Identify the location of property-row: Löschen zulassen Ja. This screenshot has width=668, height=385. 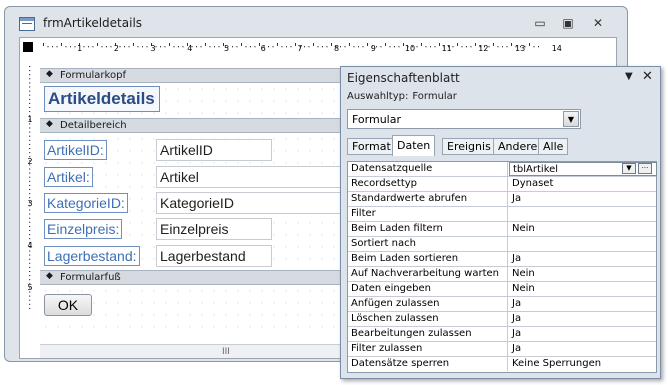
(502, 319).